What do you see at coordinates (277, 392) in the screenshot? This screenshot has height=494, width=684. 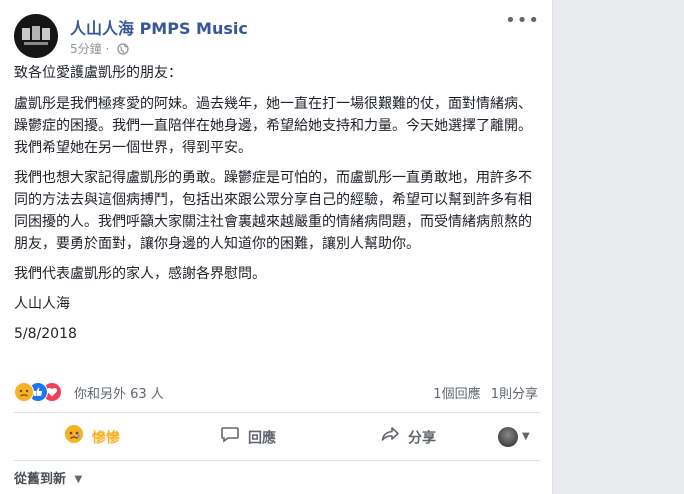 I see `reactions-bar: 你和另外 63 人 1個回應 1則分享` at bounding box center [277, 392].